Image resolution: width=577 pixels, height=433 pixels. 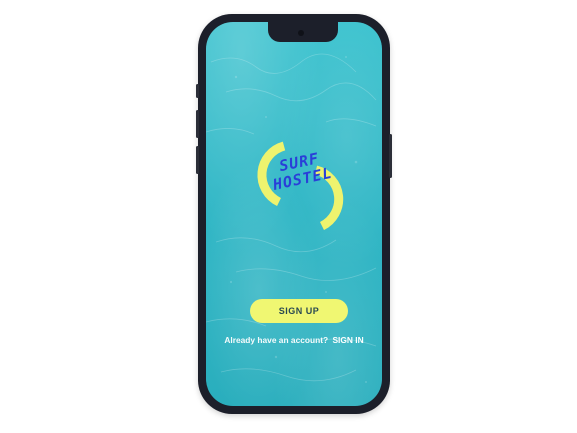 I want to click on silent-switch, so click(x=197, y=91).